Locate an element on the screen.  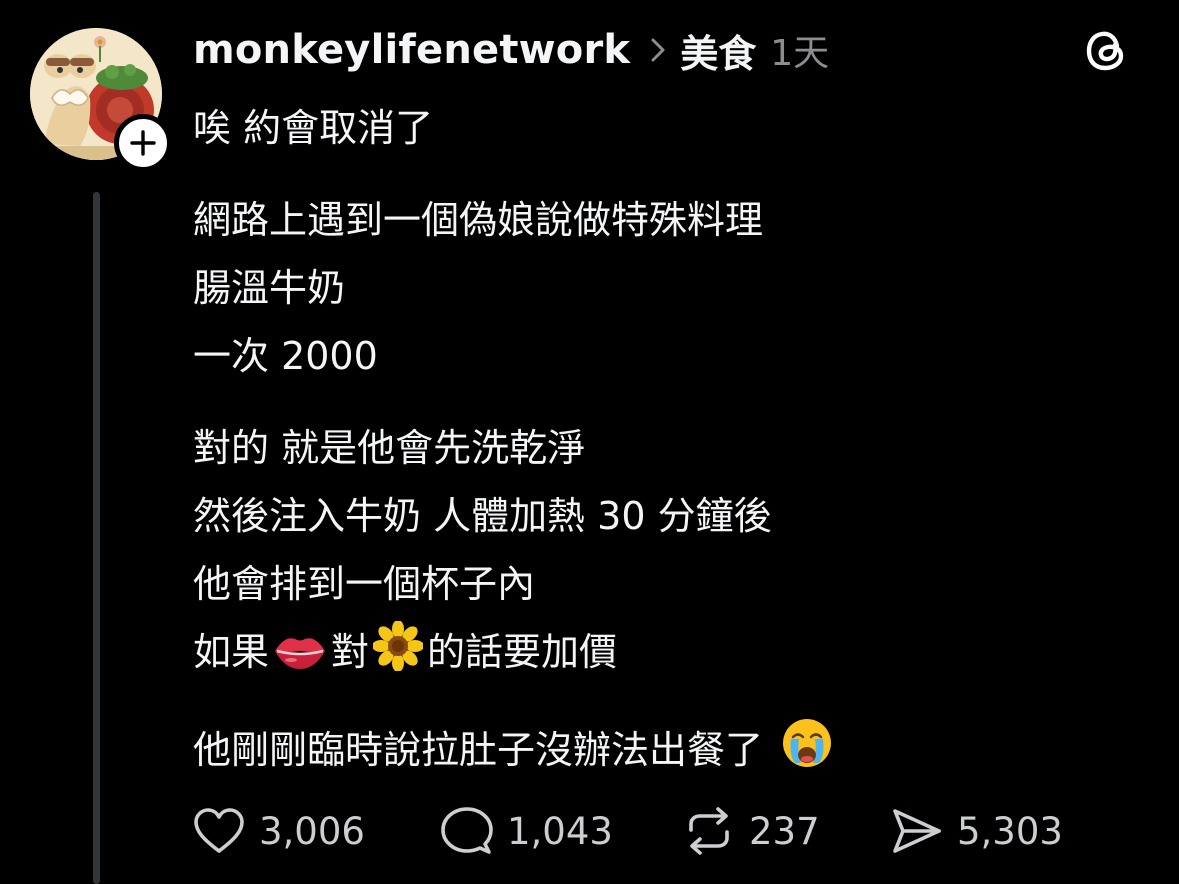
reply-count: 1,043 is located at coordinates (560, 831).